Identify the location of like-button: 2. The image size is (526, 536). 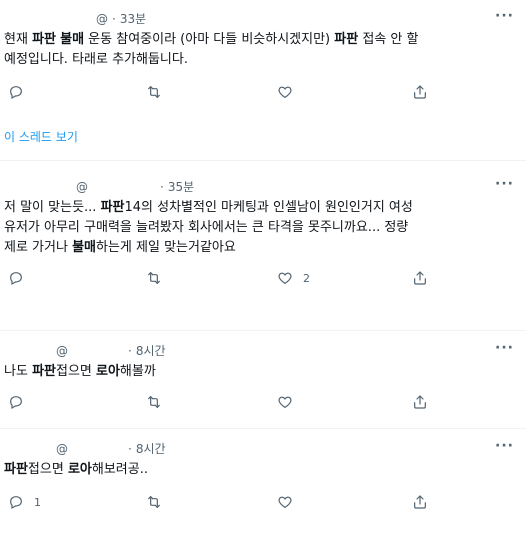
(293, 278).